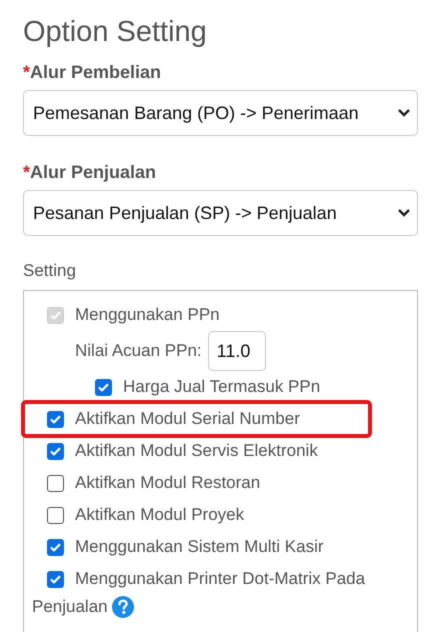 The image size is (435, 632). I want to click on checkbox-label: Menggunakan Printer Dot-Matrix Pada, so click(220, 579).